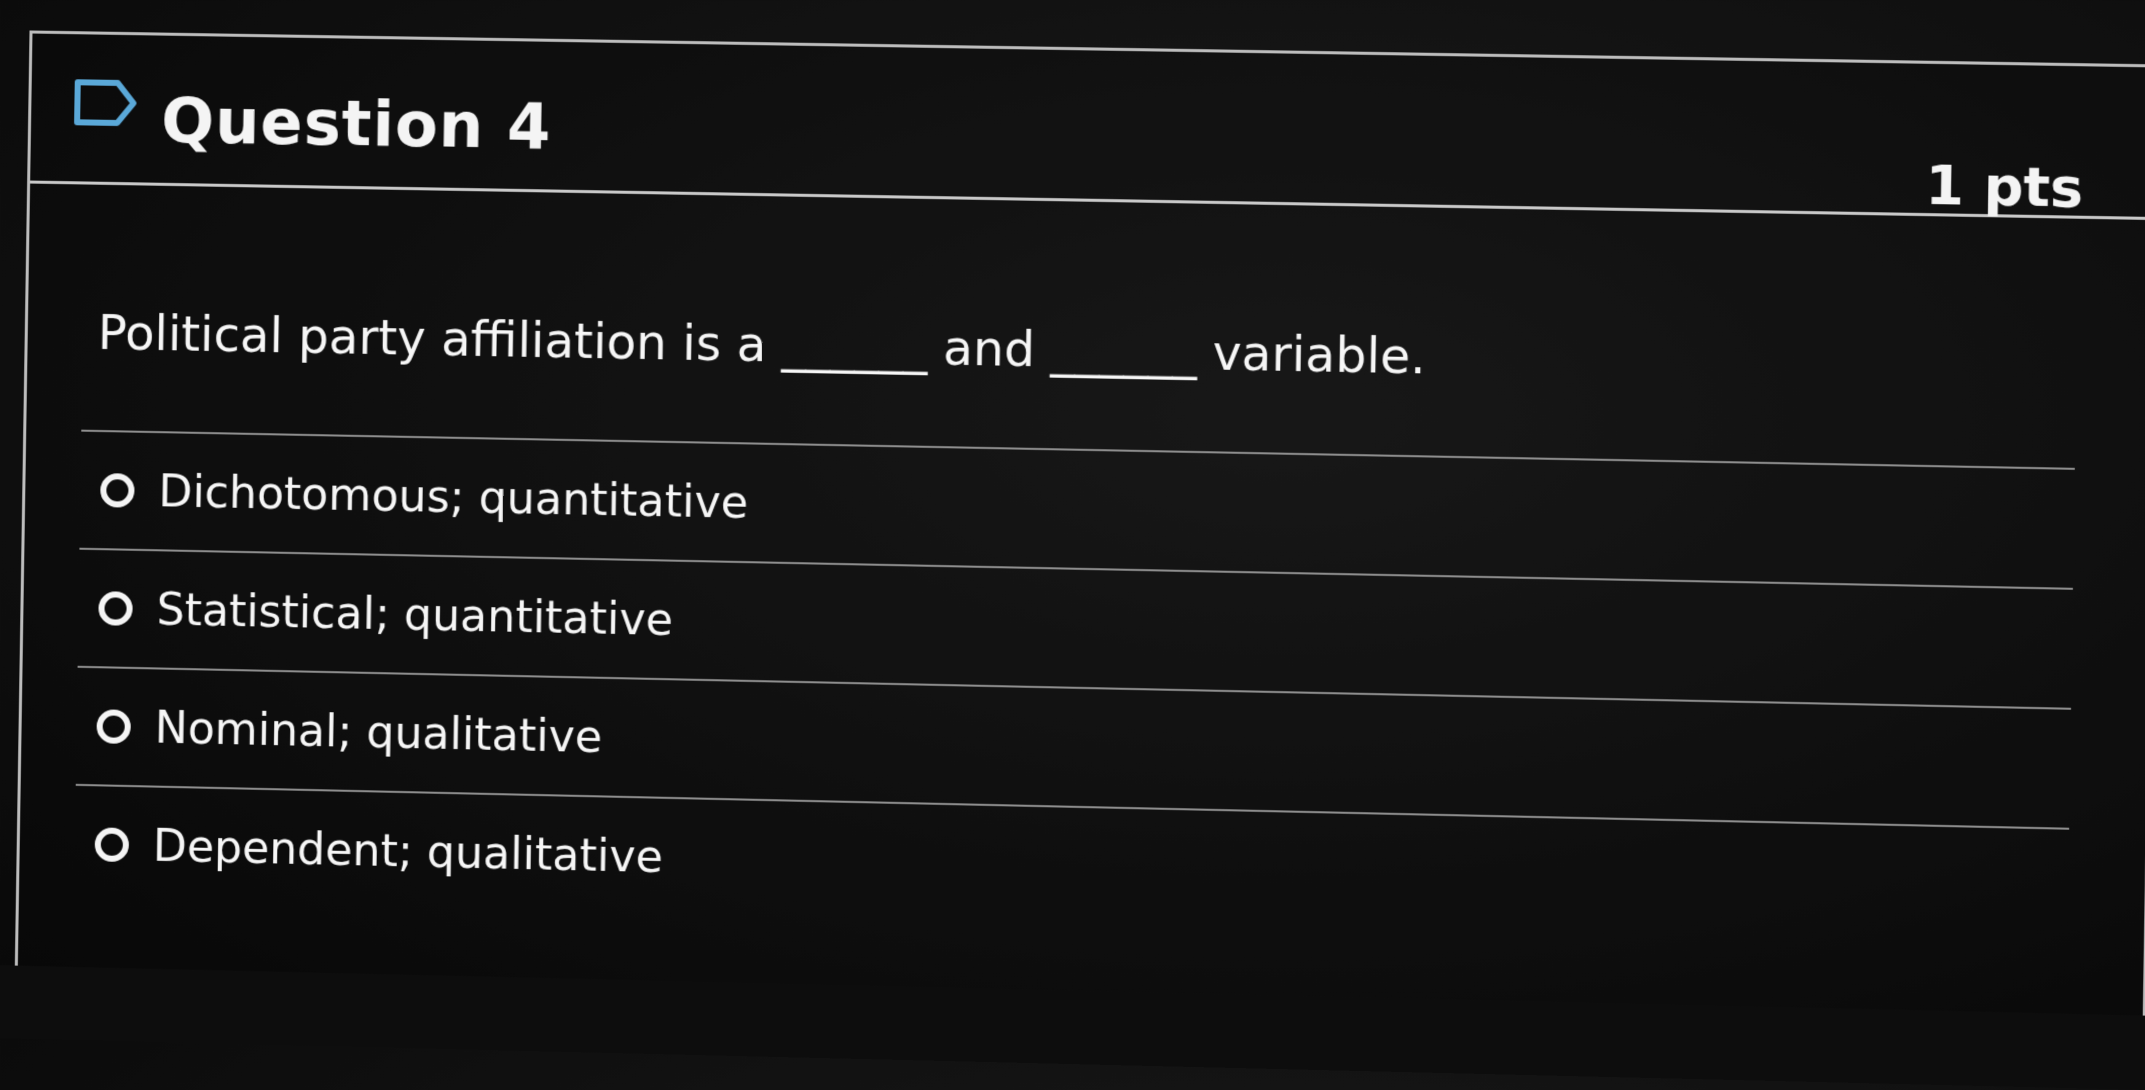 Image resolution: width=2145 pixels, height=1090 pixels. Describe the element at coordinates (2004, 186) in the screenshot. I see `question-points: 1 pts` at that location.